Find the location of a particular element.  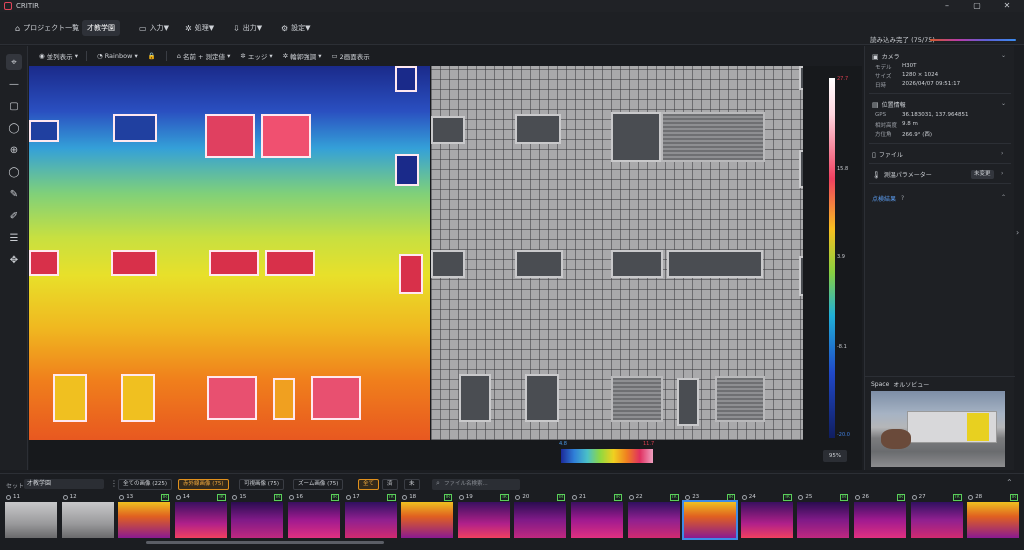

menu-output: ⇩ 出力 ▼ is located at coordinates (247, 28).